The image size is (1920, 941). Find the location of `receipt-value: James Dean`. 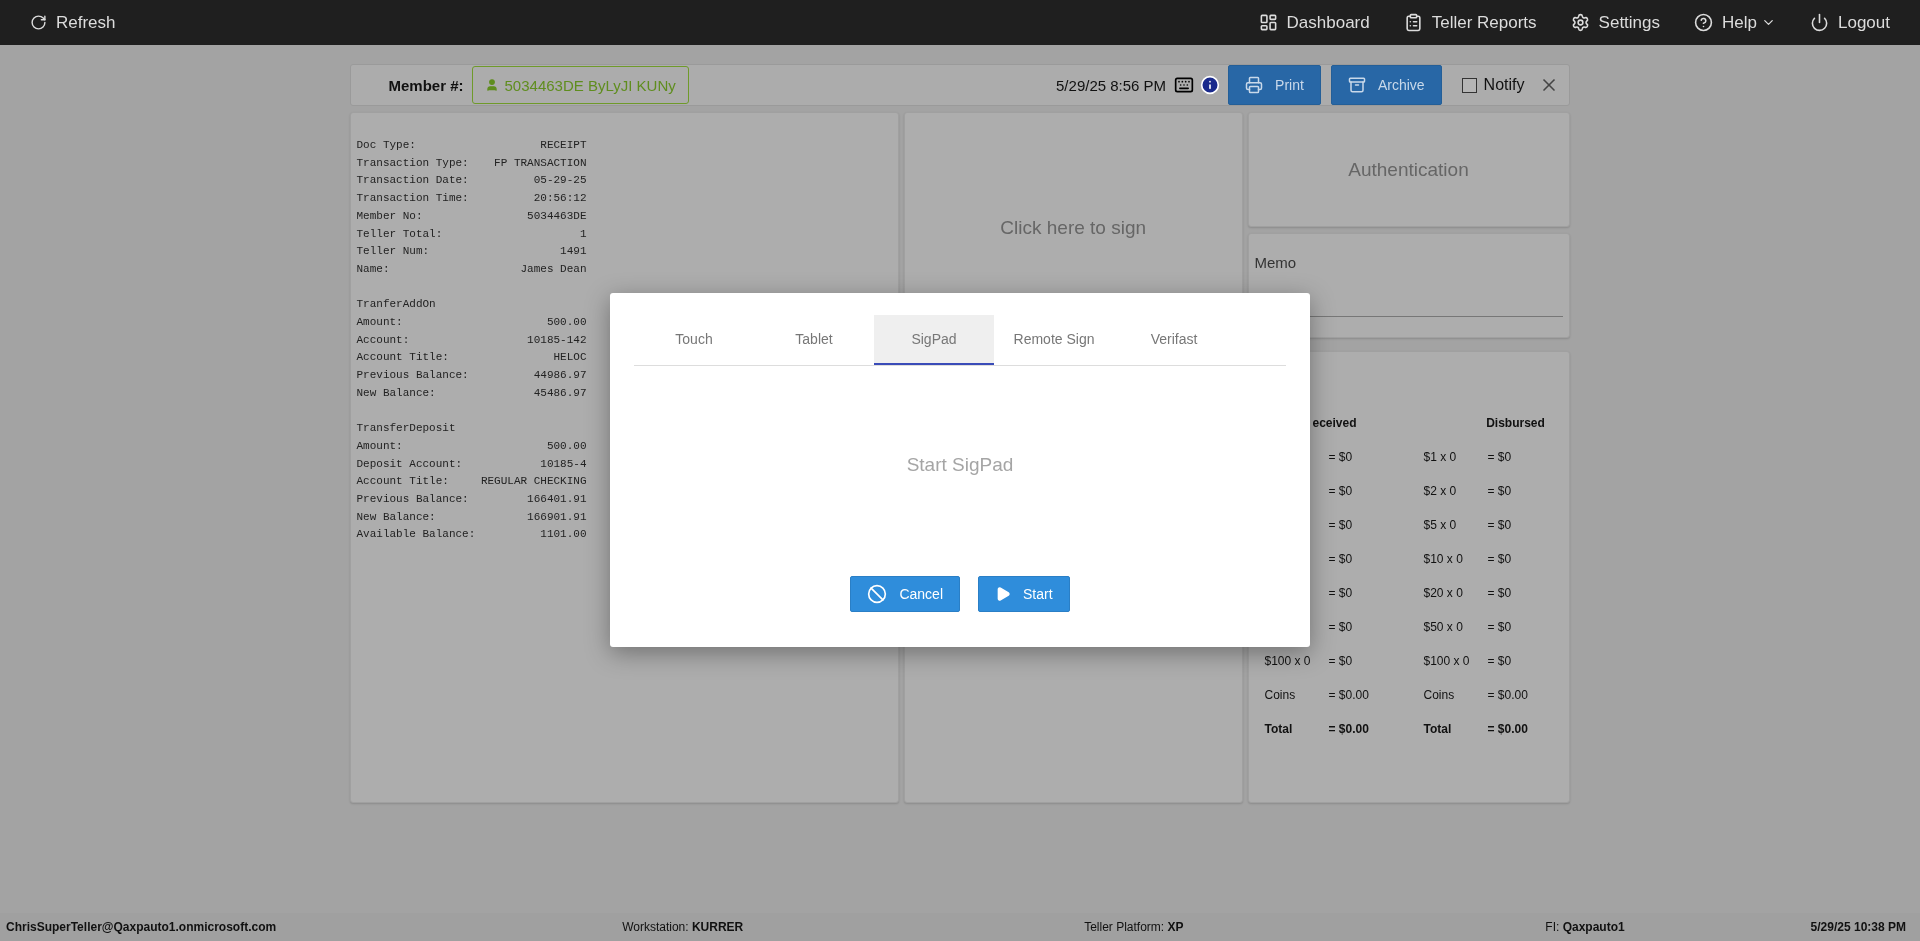

receipt-value: James Dean is located at coordinates (553, 269).